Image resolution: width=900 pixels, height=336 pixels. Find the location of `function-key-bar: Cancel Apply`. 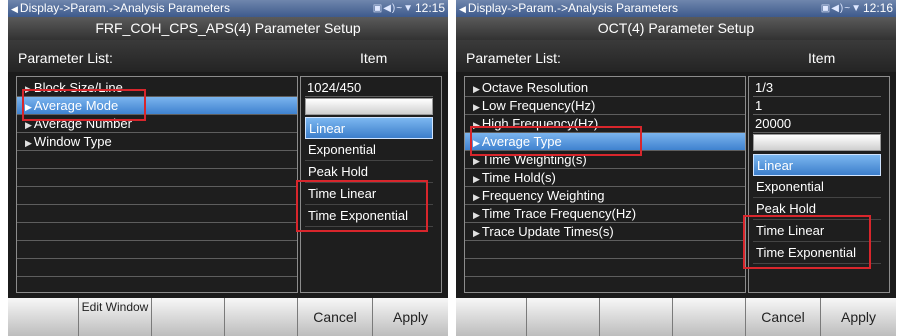

function-key-bar: Cancel Apply is located at coordinates (676, 317).